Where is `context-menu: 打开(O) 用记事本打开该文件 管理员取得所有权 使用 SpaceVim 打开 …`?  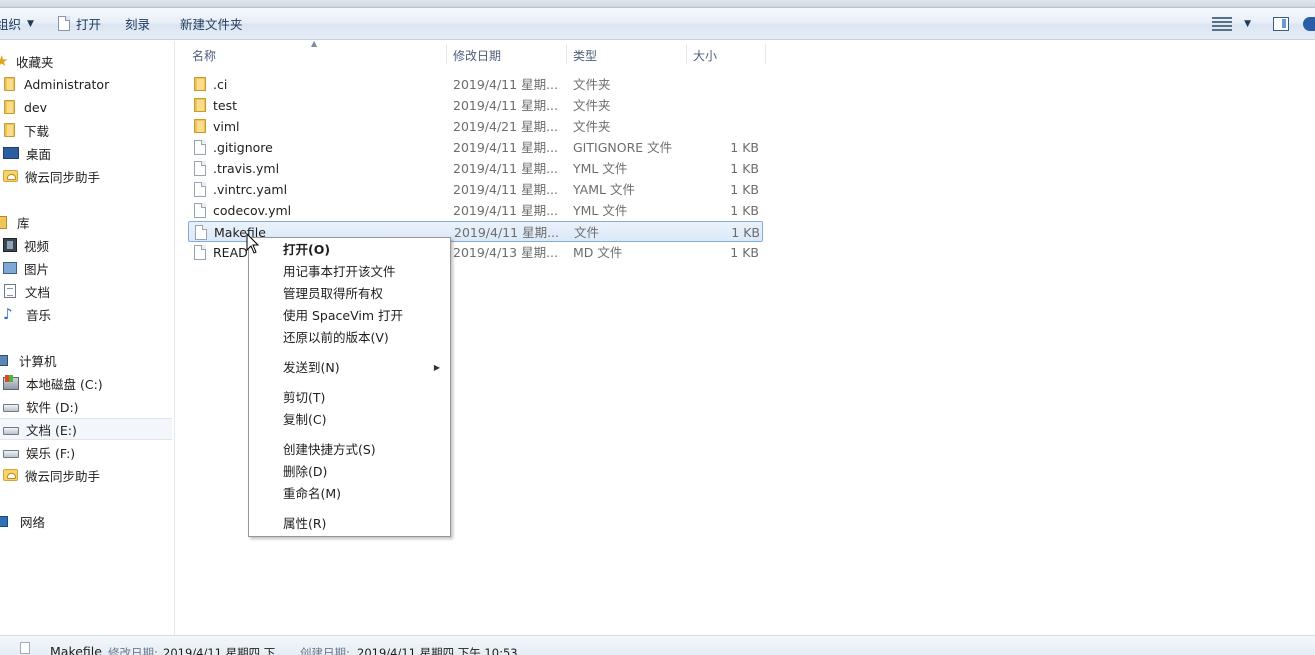 context-menu: 打开(O) 用记事本打开该文件 管理员取得所有权 使用 SpaceVim 打开 … is located at coordinates (349, 387).